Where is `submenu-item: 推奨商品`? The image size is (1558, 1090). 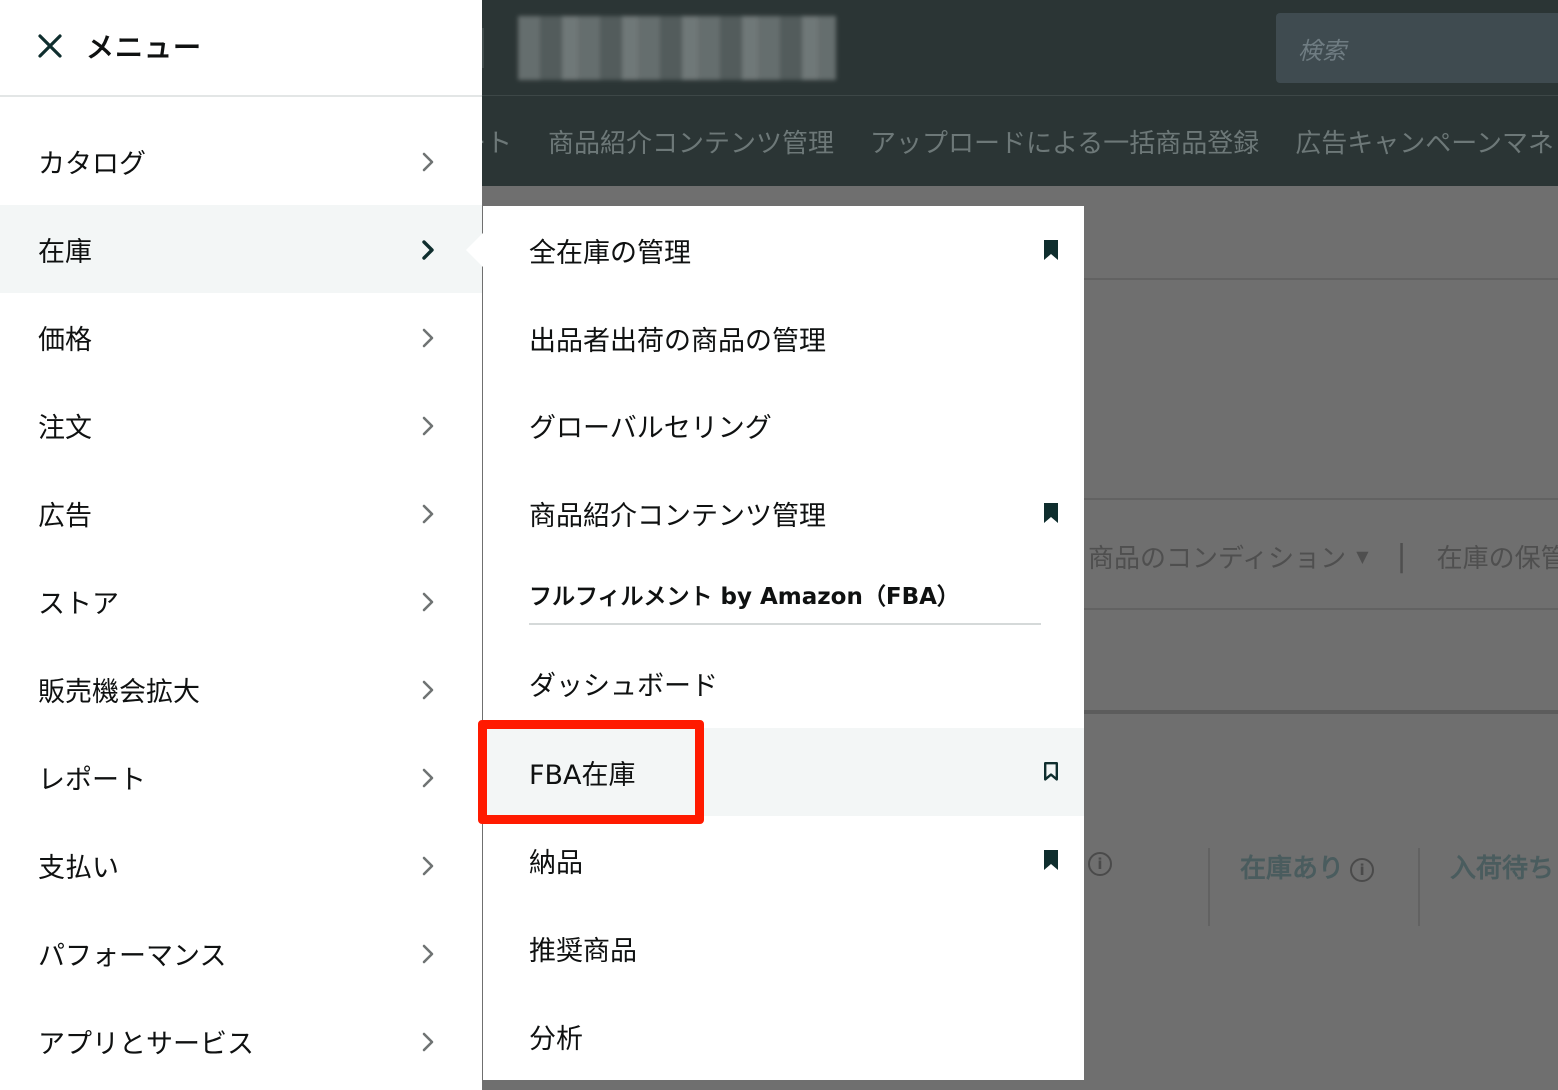
submenu-item: 推奨商品 is located at coordinates (783, 948).